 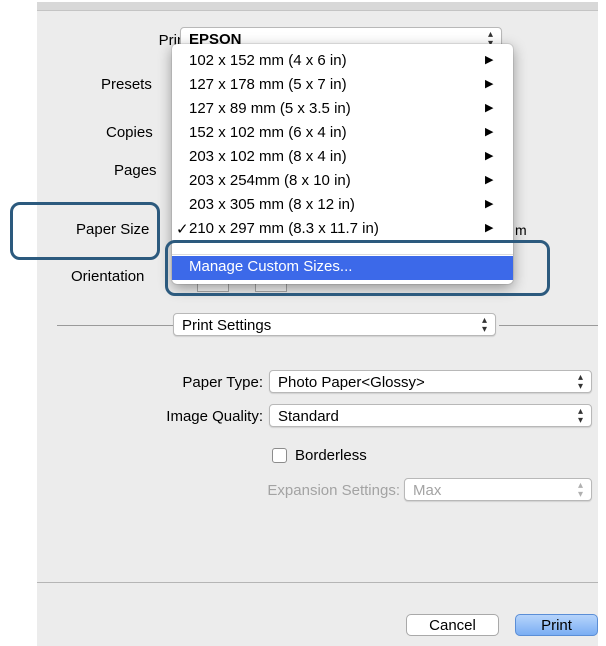 What do you see at coordinates (129, 132) in the screenshot?
I see `copies-label: Copies` at bounding box center [129, 132].